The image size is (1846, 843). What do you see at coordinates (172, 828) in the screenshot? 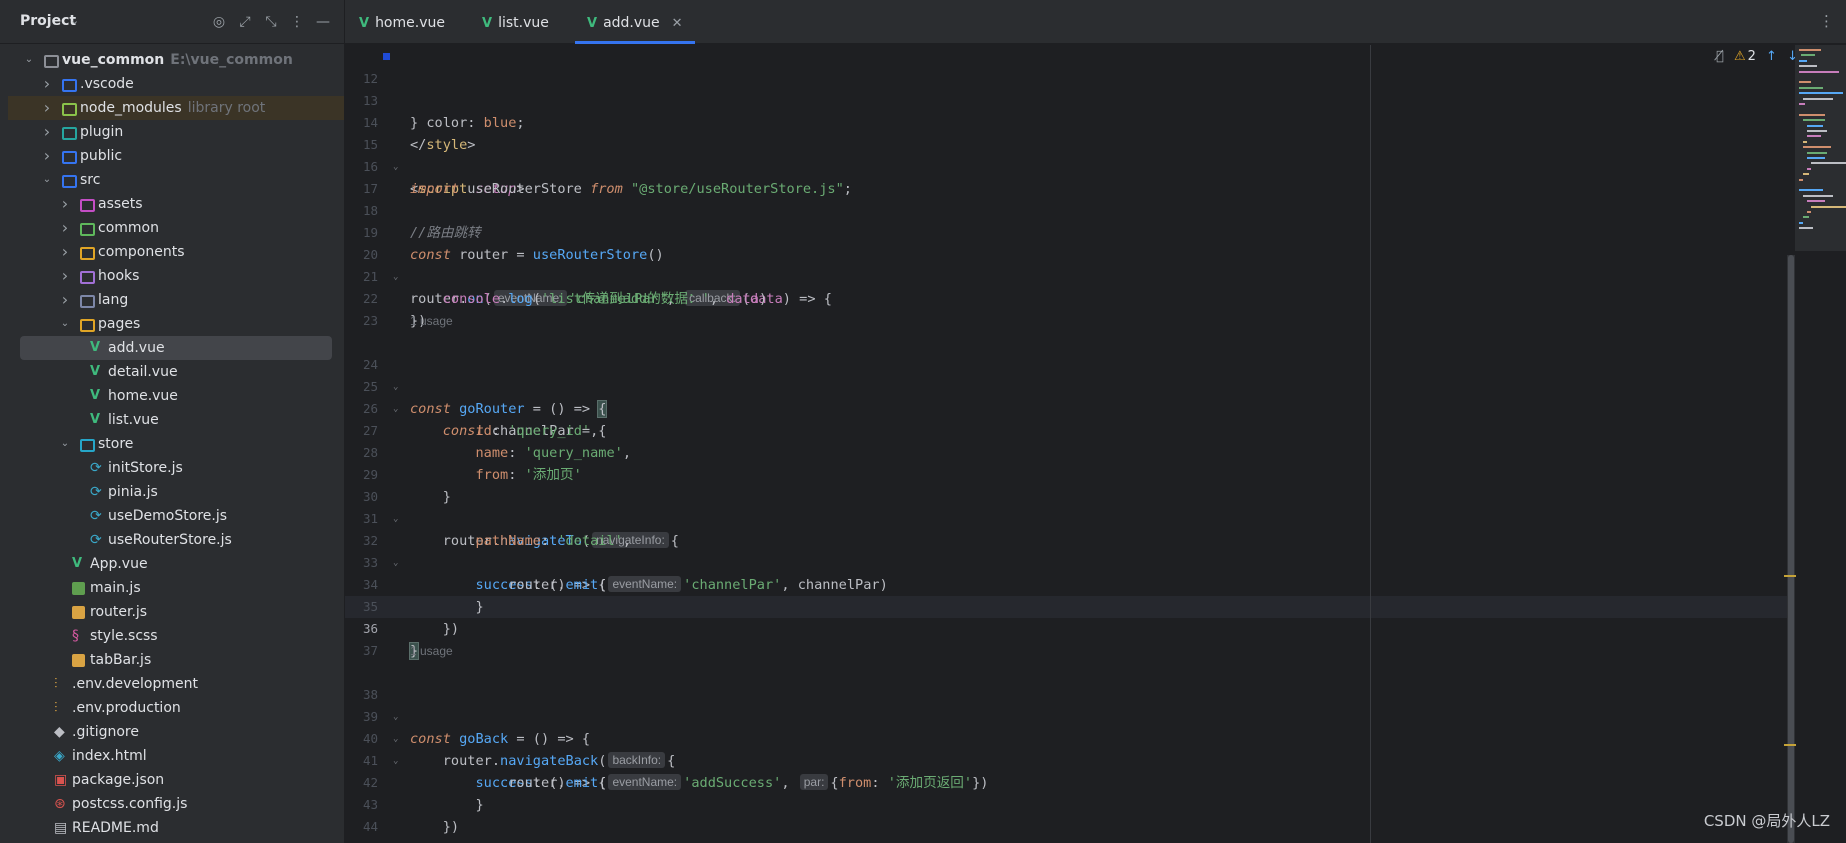
I see `tree-item-readme-md: ▤ README.md` at bounding box center [172, 828].